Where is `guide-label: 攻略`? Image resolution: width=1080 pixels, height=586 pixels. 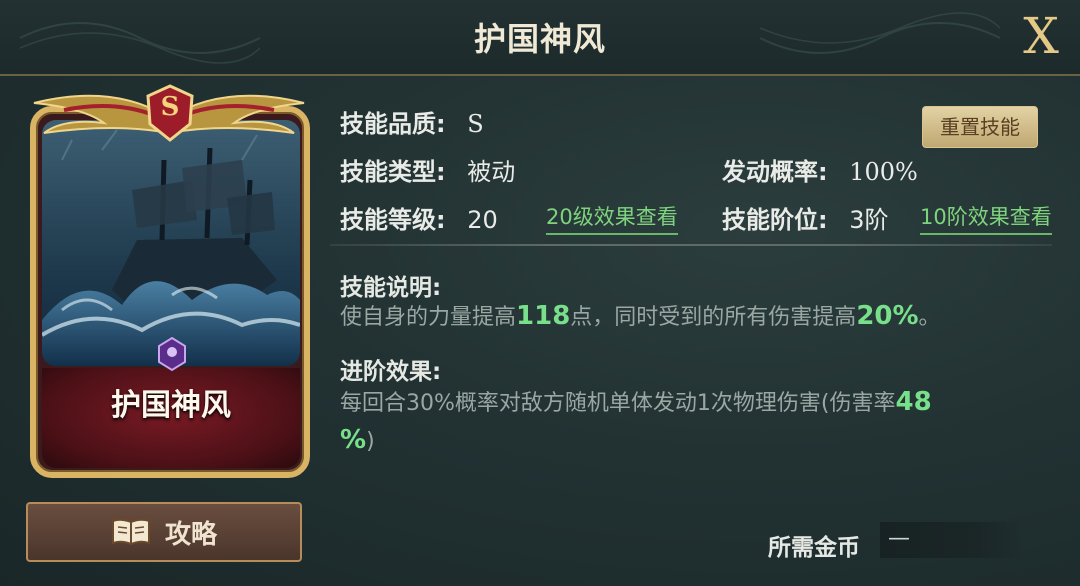 guide-label: 攻略 is located at coordinates (190, 534).